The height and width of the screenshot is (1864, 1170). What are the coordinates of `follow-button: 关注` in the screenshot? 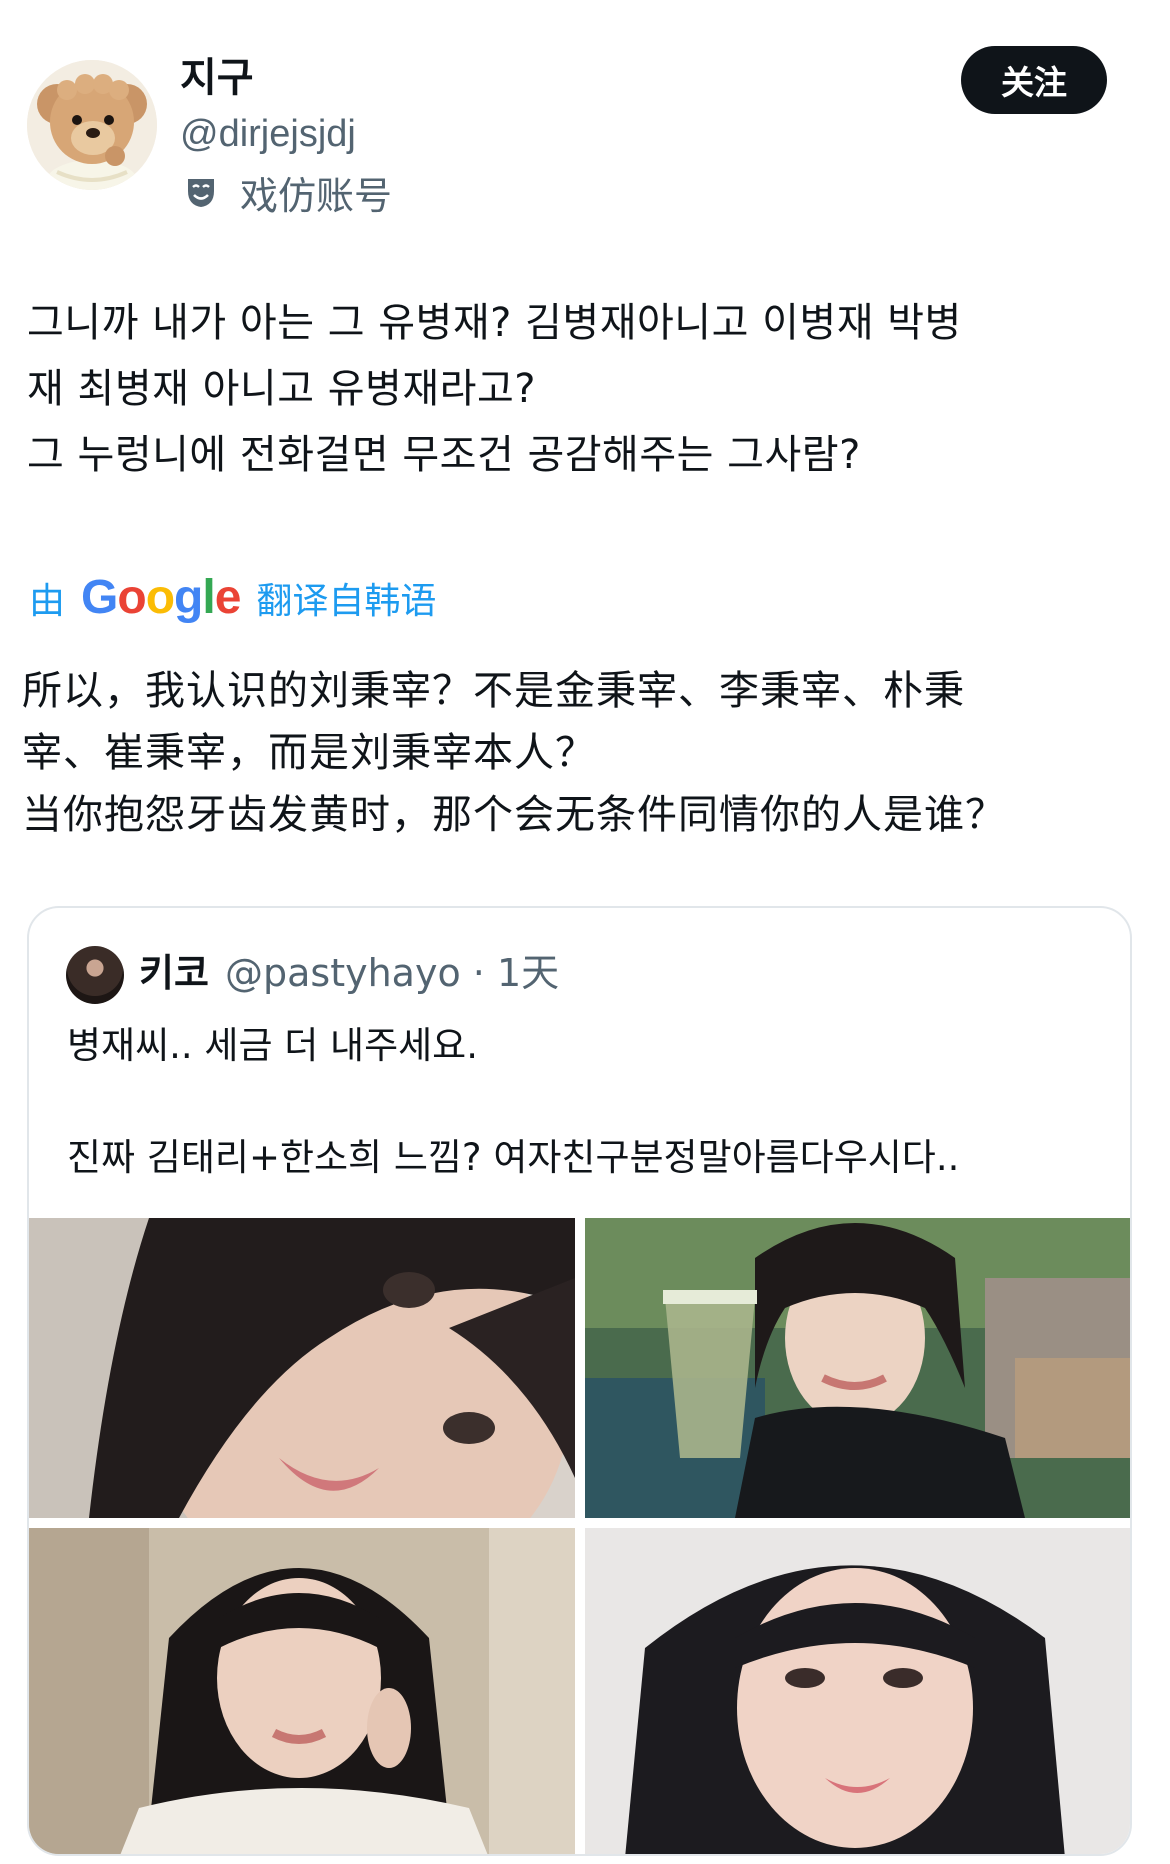 It's located at (1034, 80).